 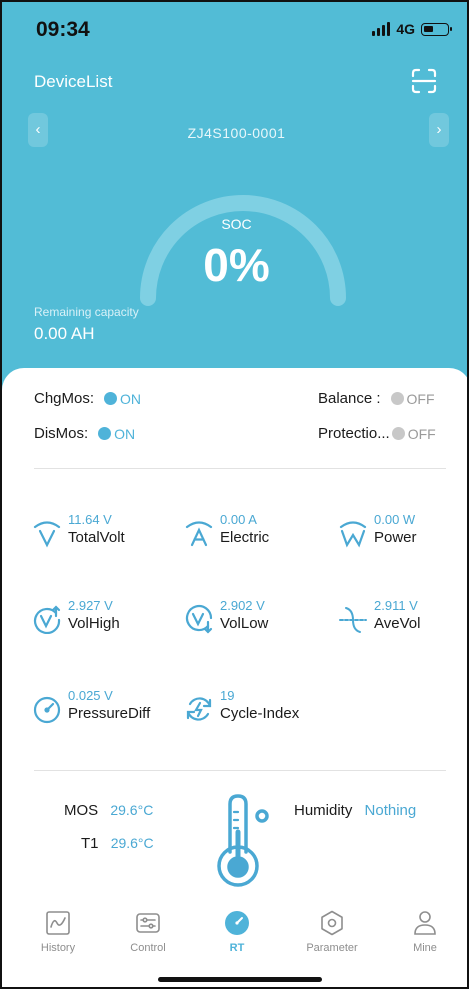 What do you see at coordinates (199, 534) in the screenshot?
I see `current-icon` at bounding box center [199, 534].